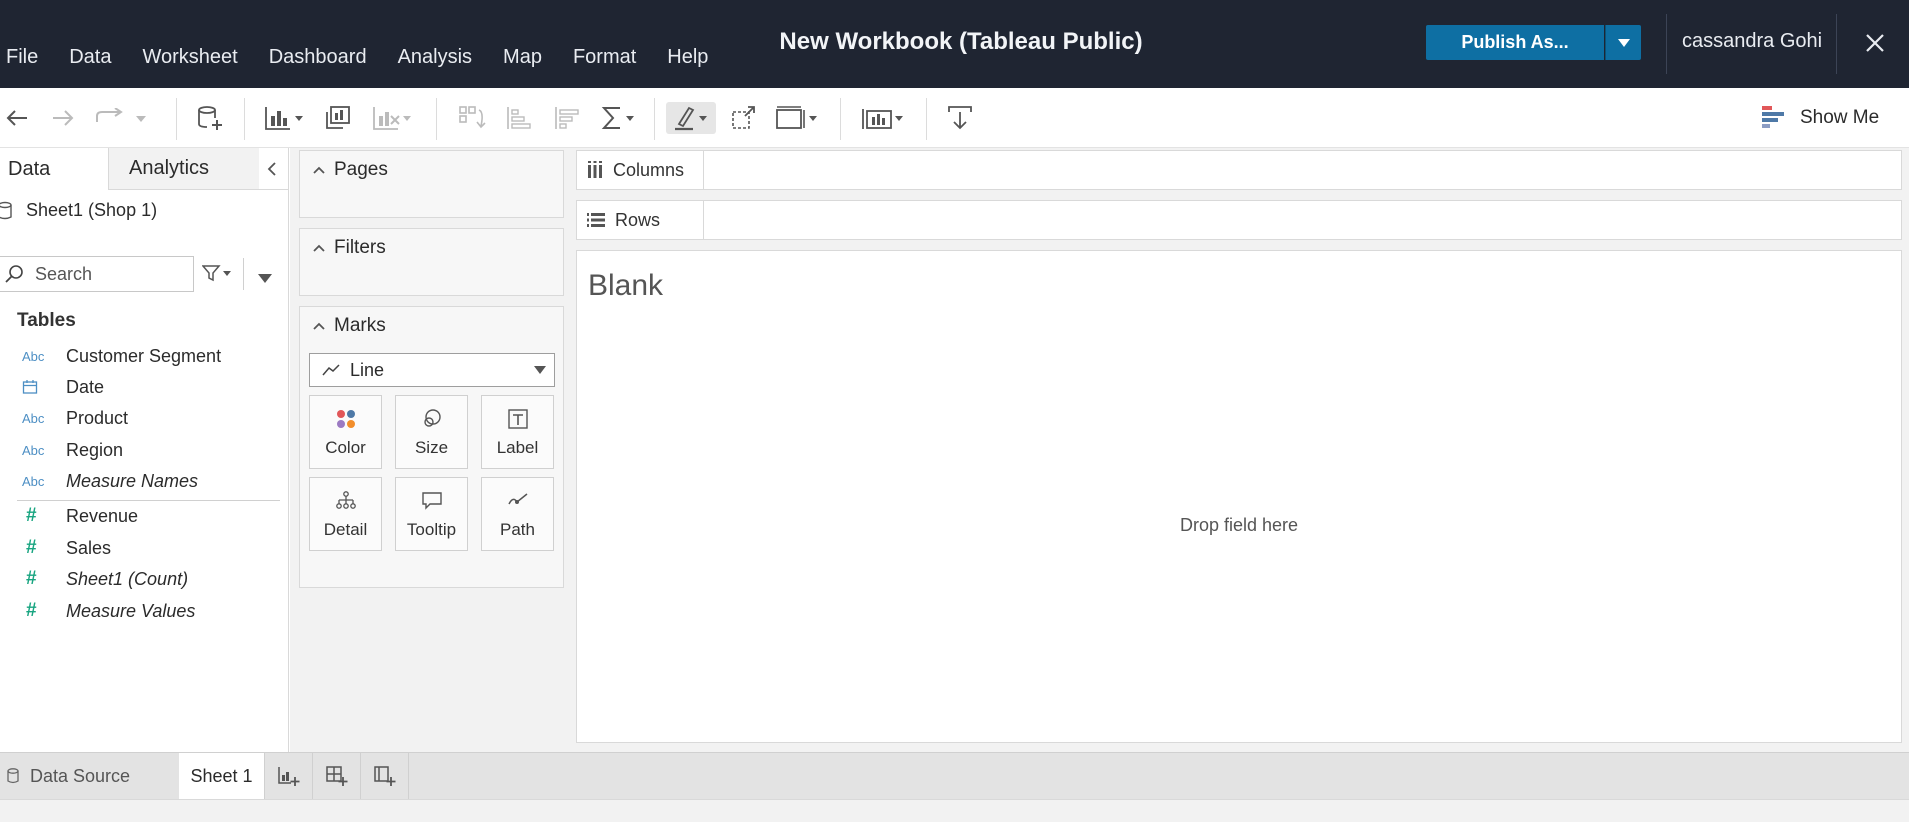 The image size is (1909, 822). I want to click on search-field: Search, so click(97, 274).